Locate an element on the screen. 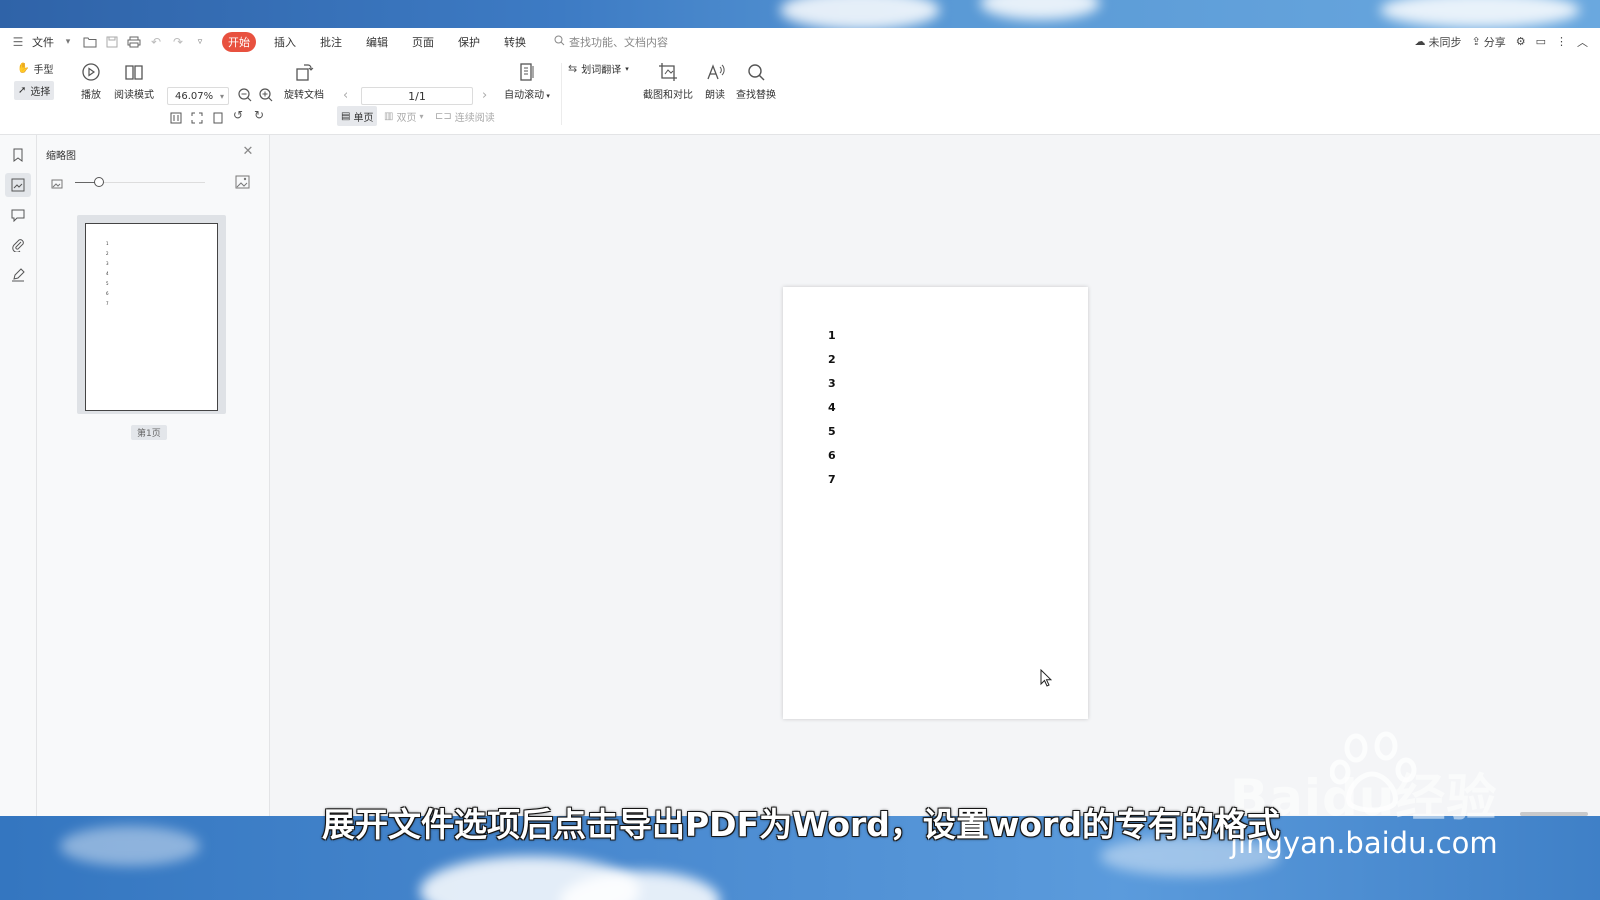 This screenshot has width=1600, height=900. comment-icon is located at coordinates (18, 215).